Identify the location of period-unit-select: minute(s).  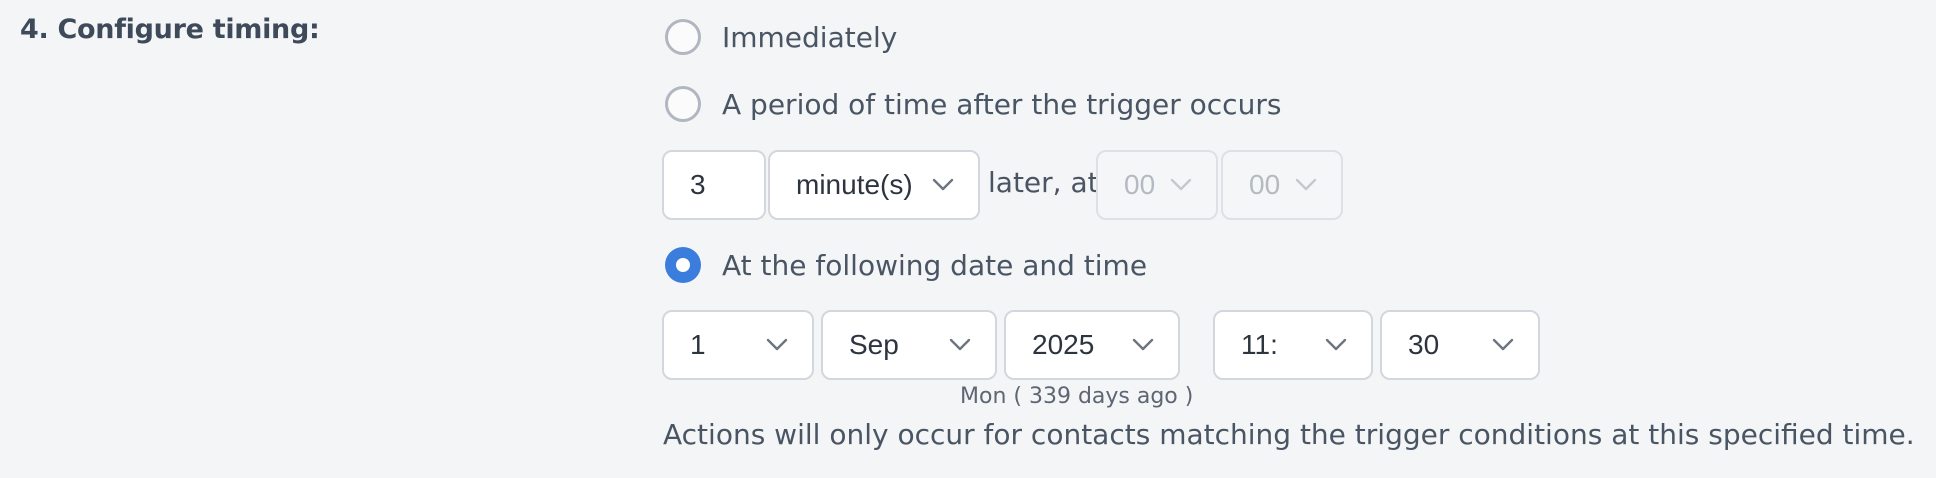
(874, 185).